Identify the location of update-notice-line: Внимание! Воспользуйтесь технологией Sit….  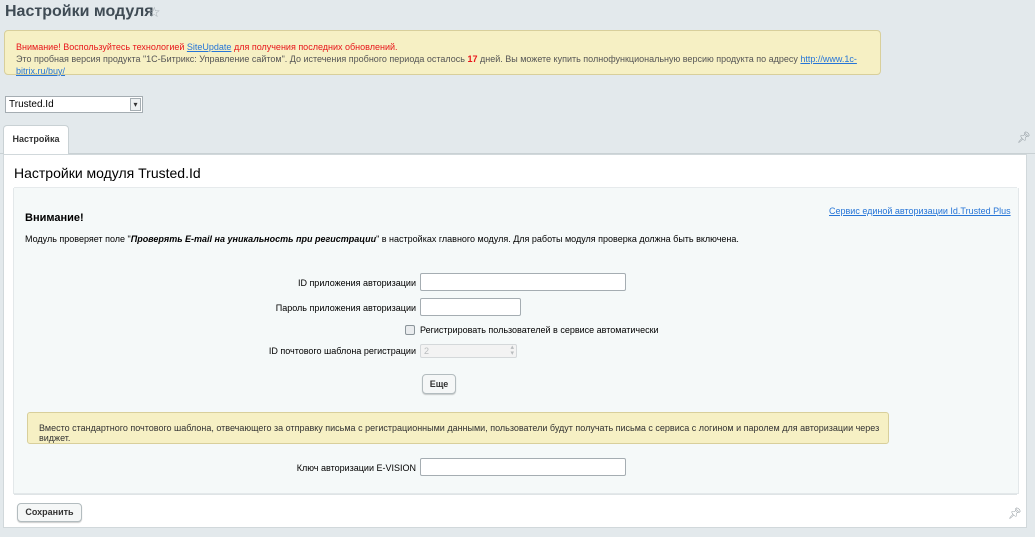
(448, 47).